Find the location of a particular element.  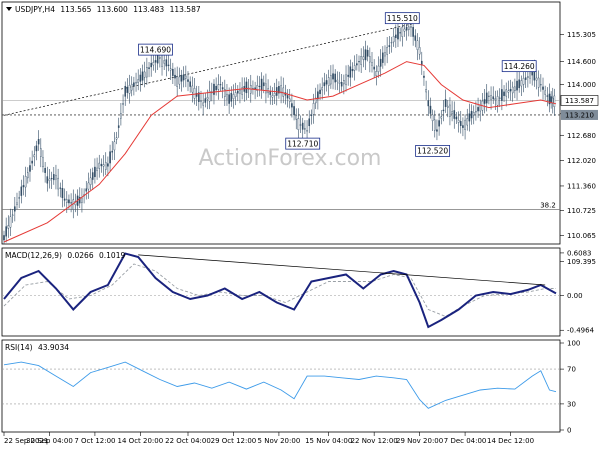

price-tick-label: 110.065 is located at coordinates (581, 236).